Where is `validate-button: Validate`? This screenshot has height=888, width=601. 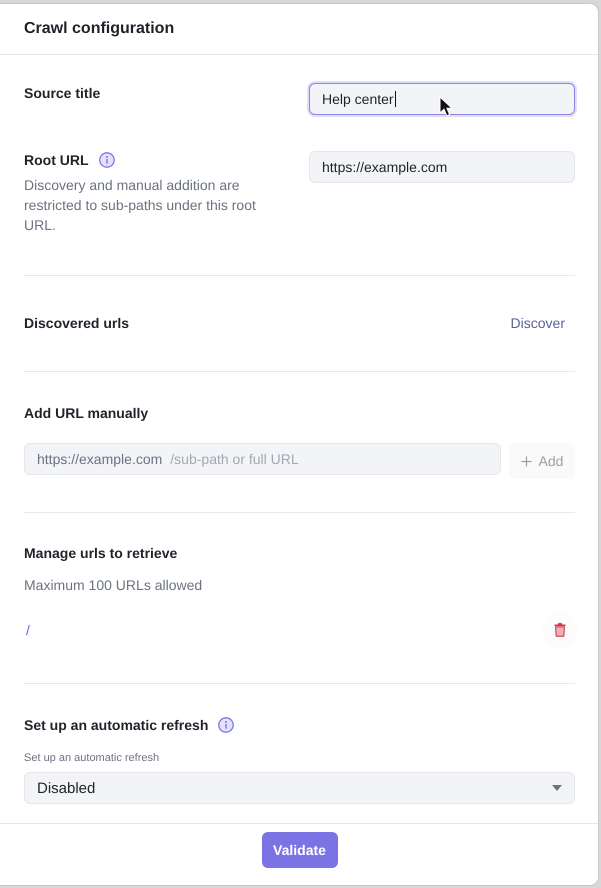 validate-button: Validate is located at coordinates (300, 850).